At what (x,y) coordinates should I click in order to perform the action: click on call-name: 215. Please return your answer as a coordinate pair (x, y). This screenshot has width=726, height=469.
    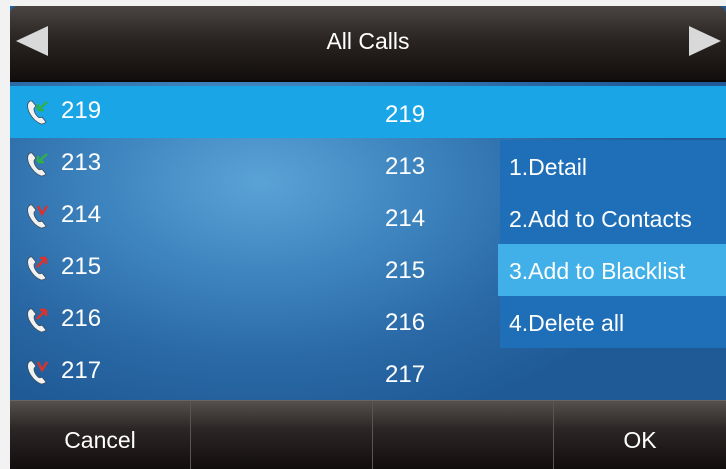
    Looking at the image, I should click on (81, 266).